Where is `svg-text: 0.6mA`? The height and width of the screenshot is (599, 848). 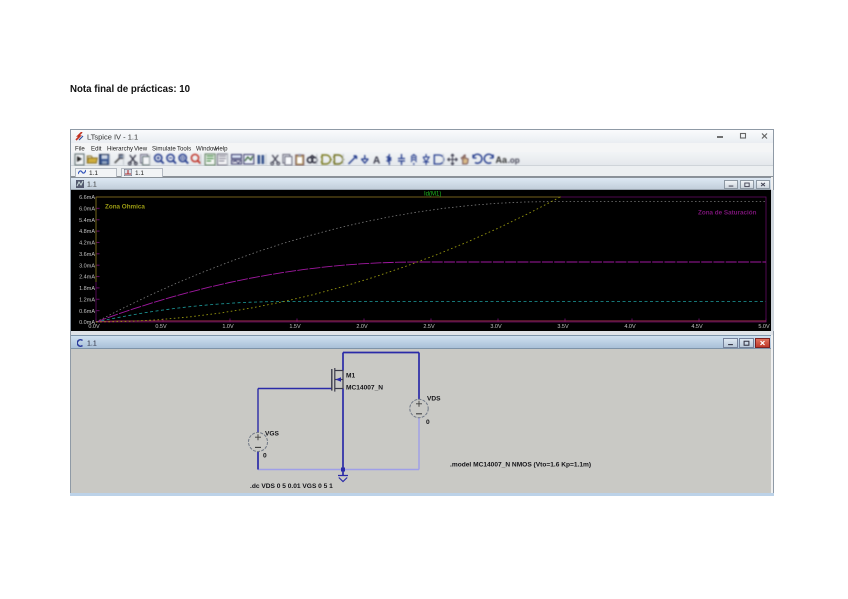 svg-text: 0.6mA is located at coordinates (87, 312).